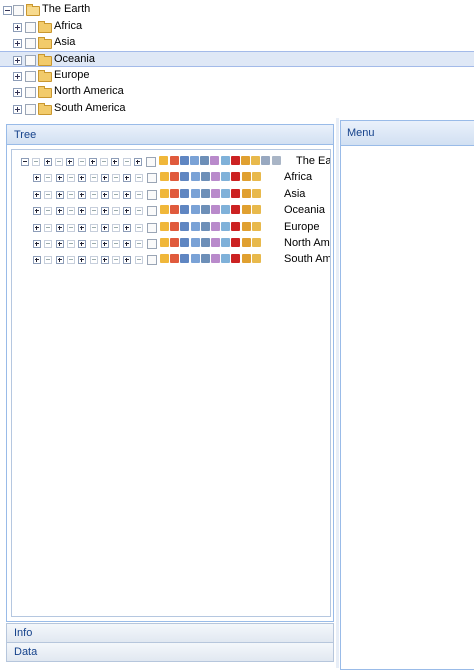  I want to click on tree-node-root: The Ear, so click(171, 161).